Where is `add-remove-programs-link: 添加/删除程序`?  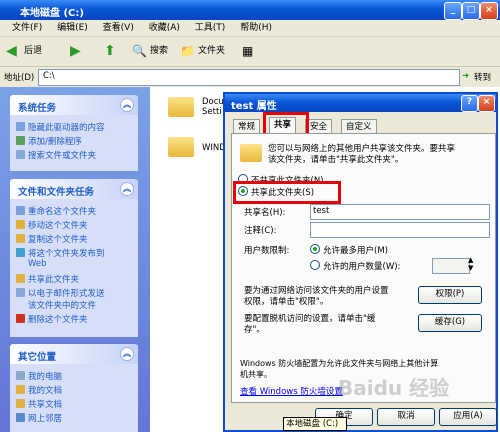
add-remove-programs-link: 添加/删除程序 is located at coordinates (49, 141).